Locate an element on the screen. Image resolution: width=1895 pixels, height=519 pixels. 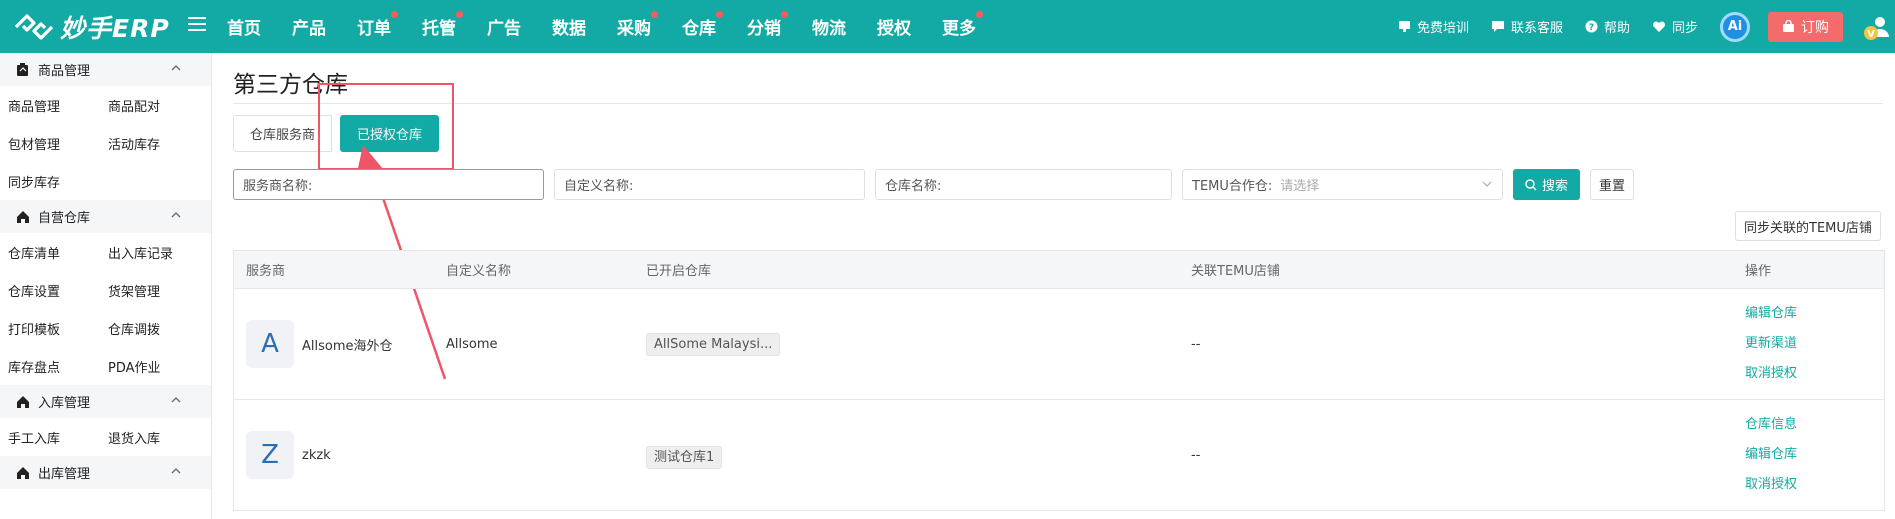
training-icon is located at coordinates (1404, 26).